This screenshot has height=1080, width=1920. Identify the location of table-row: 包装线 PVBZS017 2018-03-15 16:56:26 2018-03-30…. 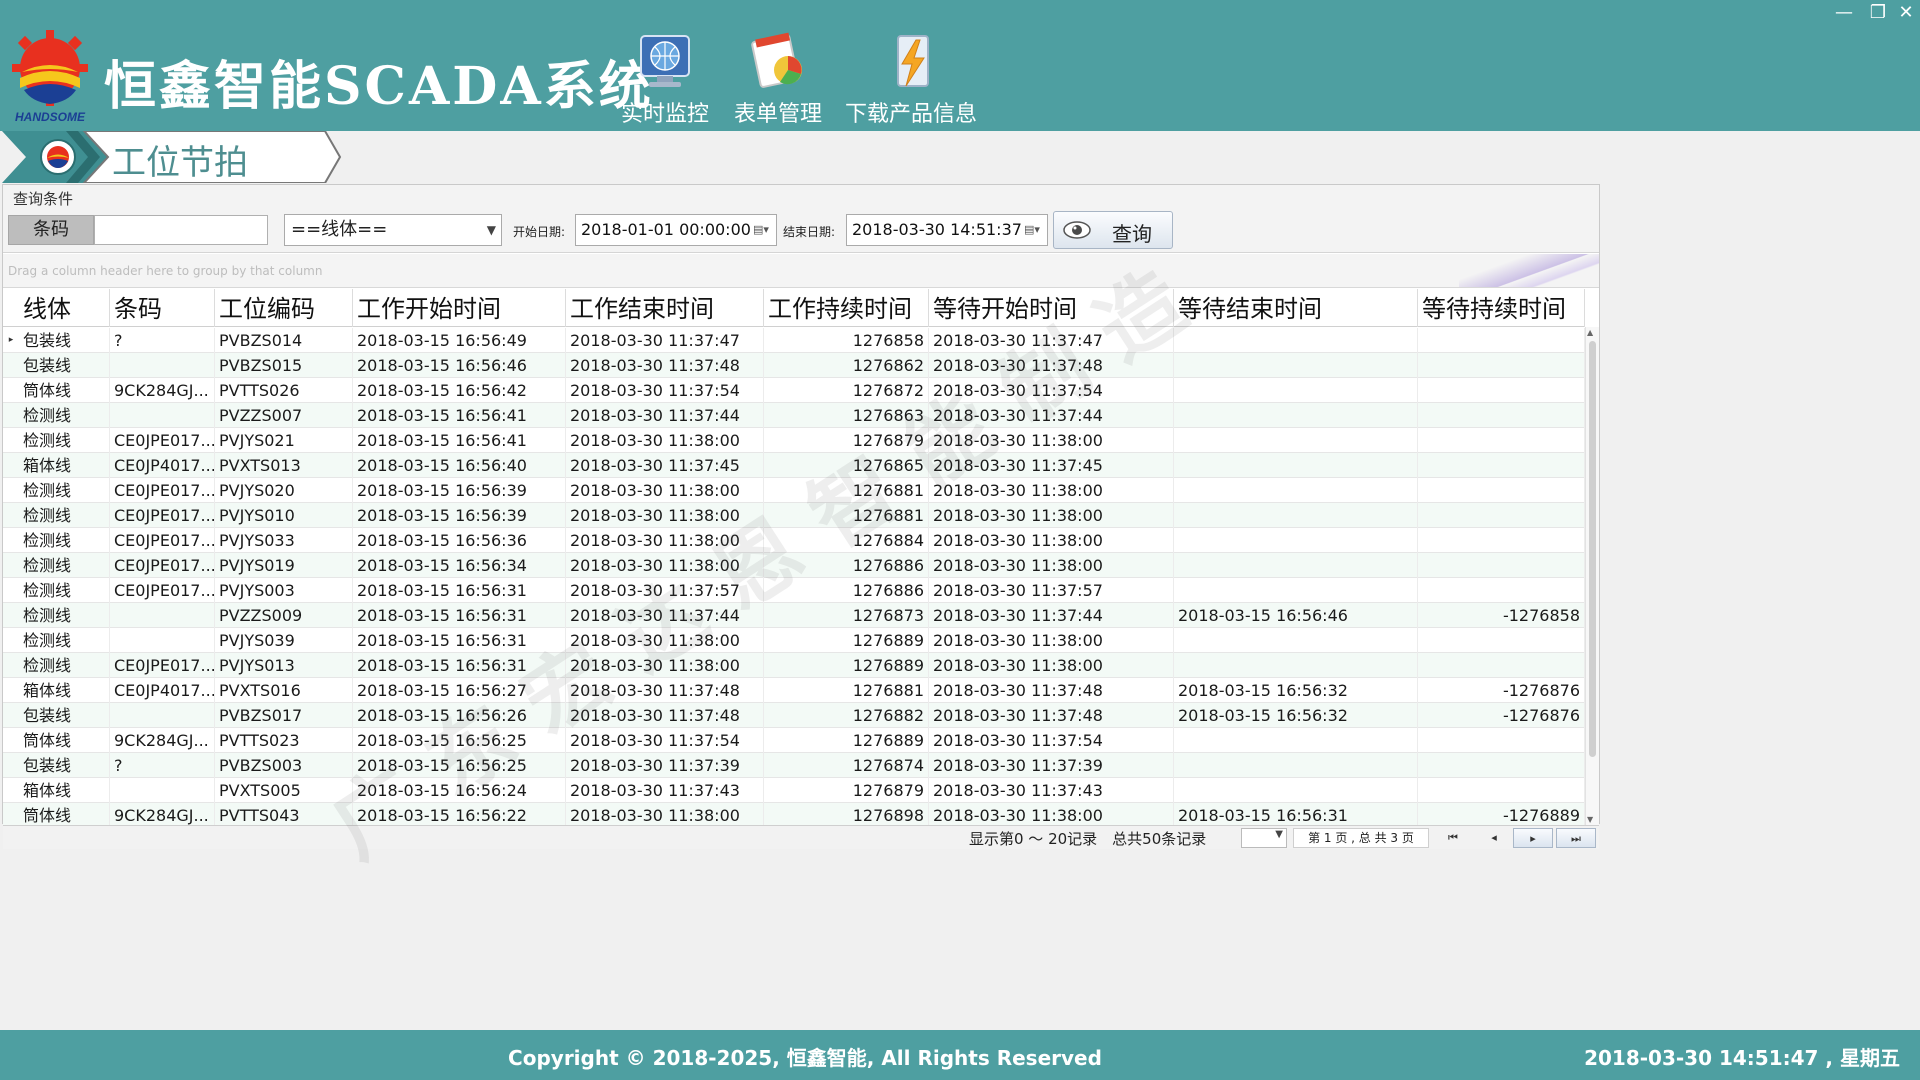
(794, 715).